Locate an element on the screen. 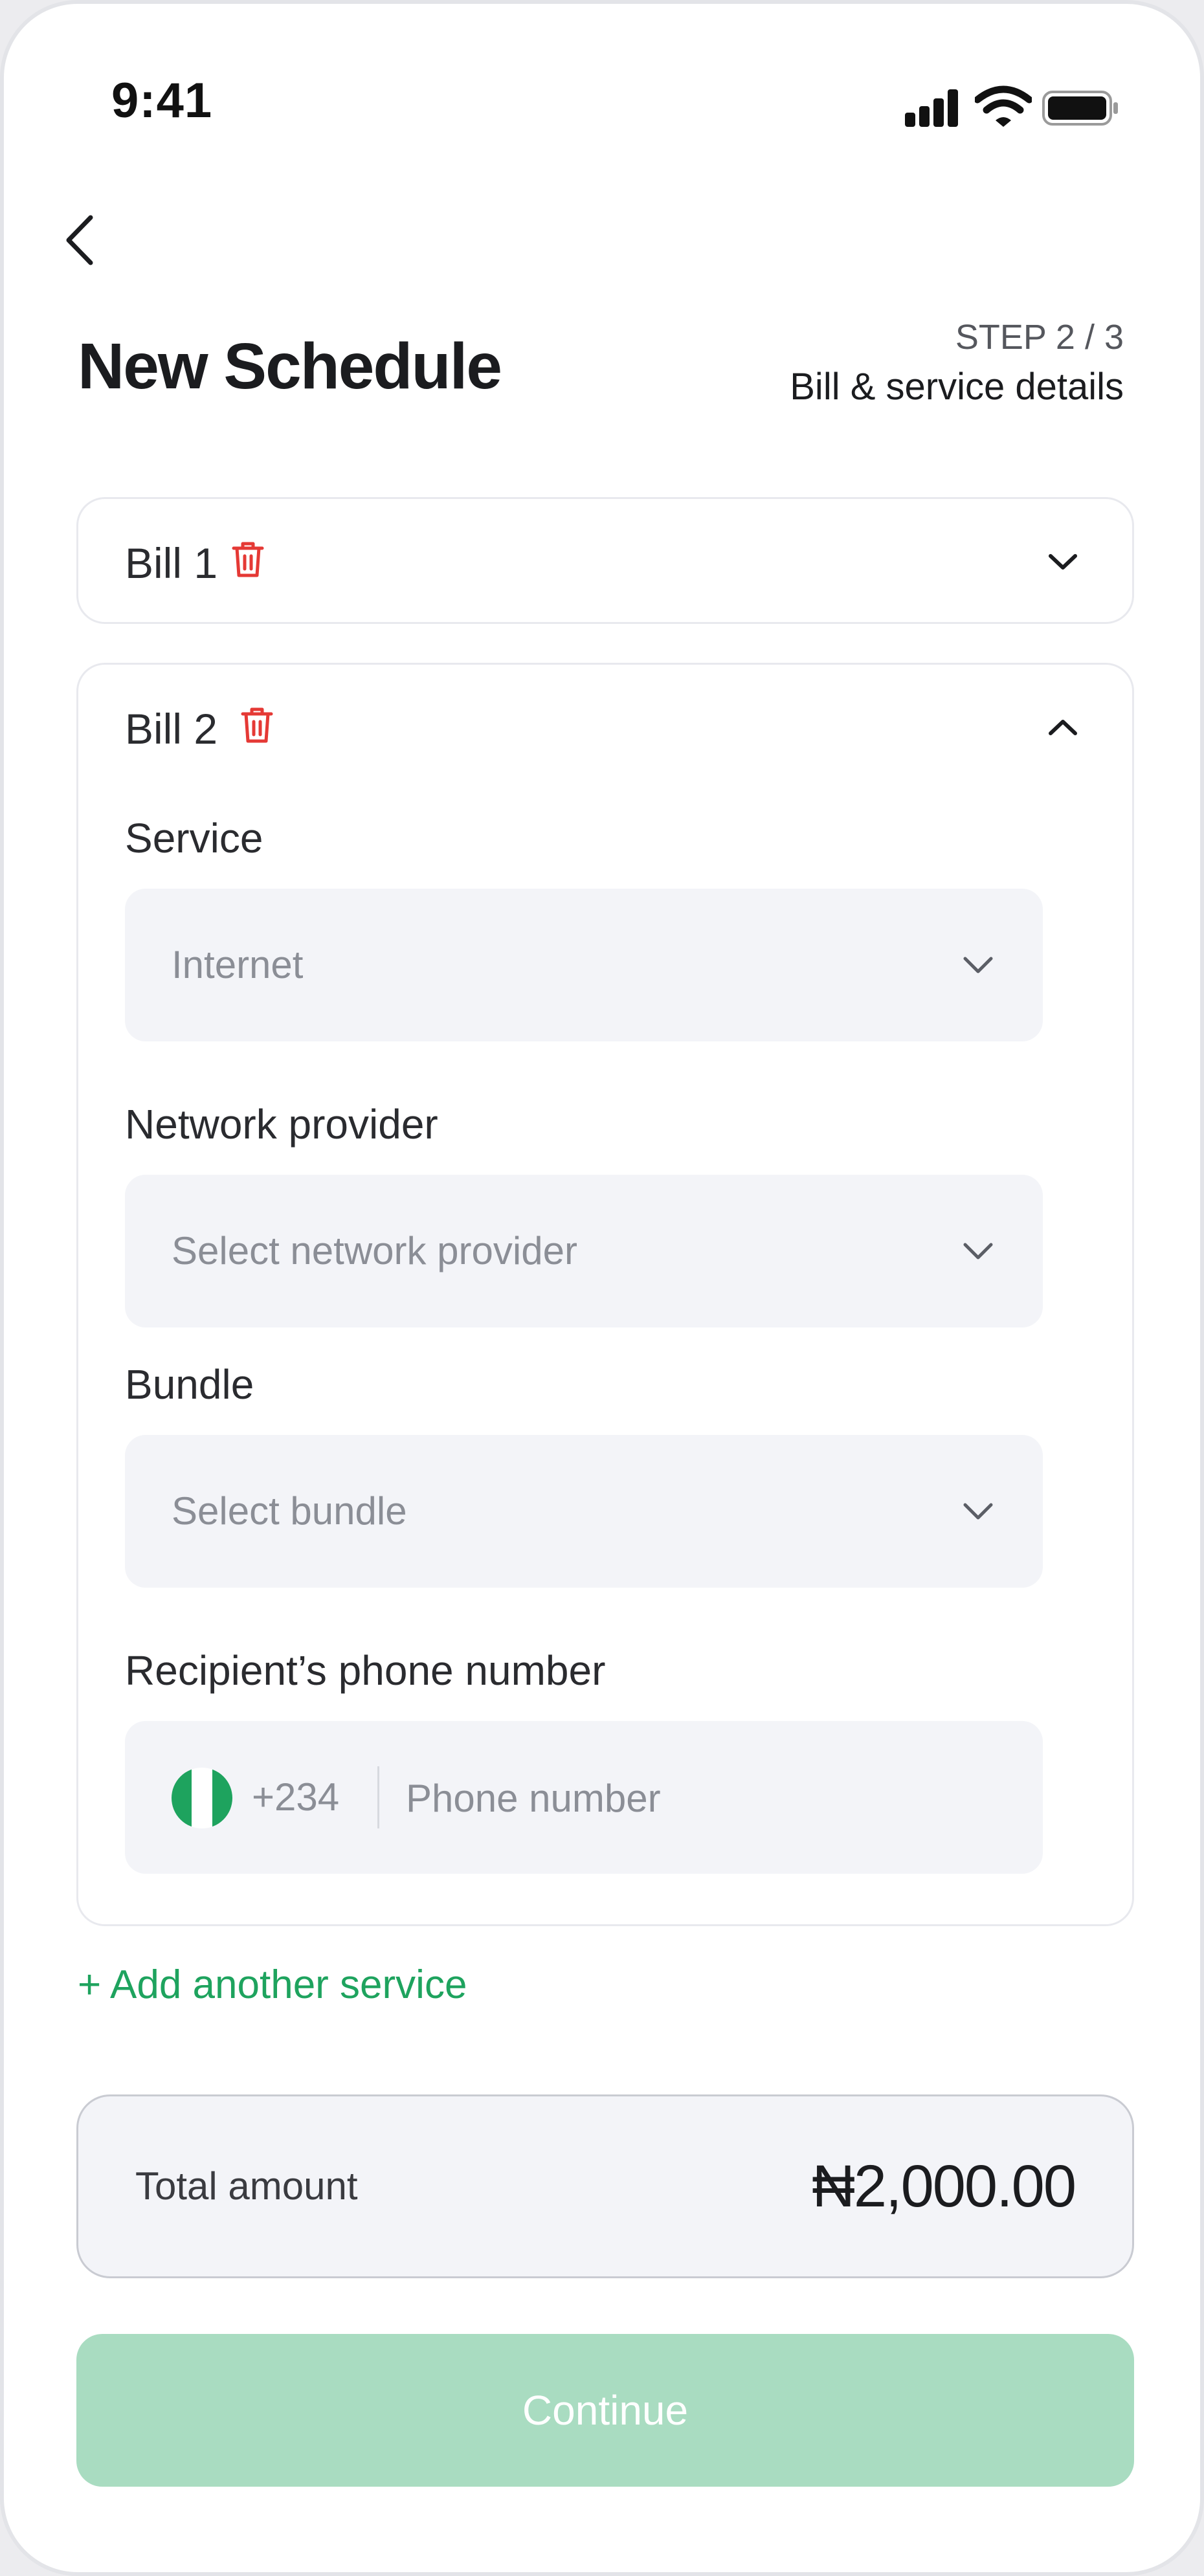 This screenshot has width=1204, height=2576. page-title: New Schedule is located at coordinates (290, 366).